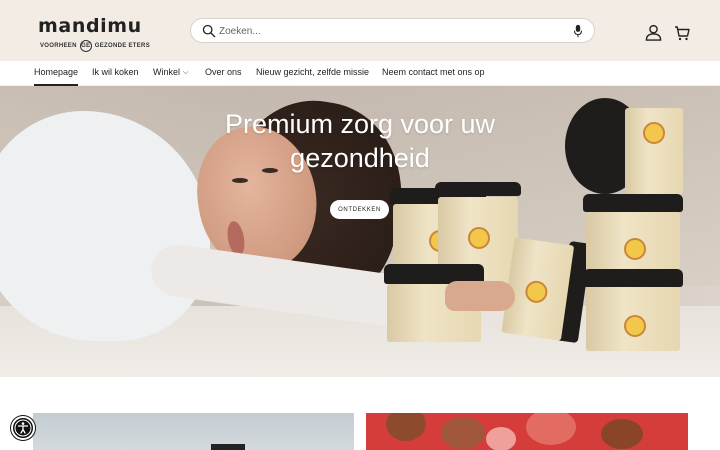 Image resolution: width=720 pixels, height=450 pixels. I want to click on cart-icon, so click(682, 33).